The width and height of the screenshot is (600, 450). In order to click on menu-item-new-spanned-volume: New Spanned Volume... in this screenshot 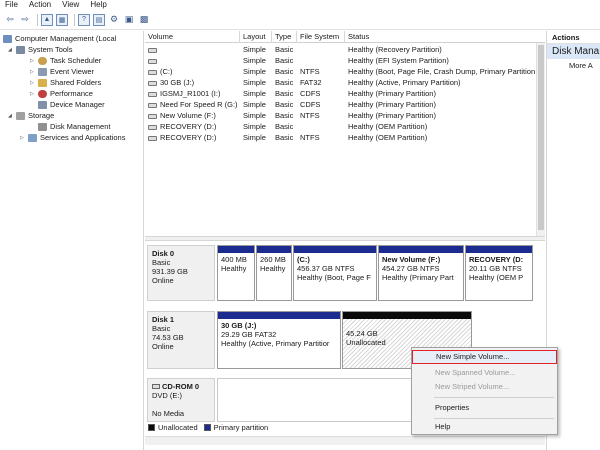, I will do `click(484, 373)`.